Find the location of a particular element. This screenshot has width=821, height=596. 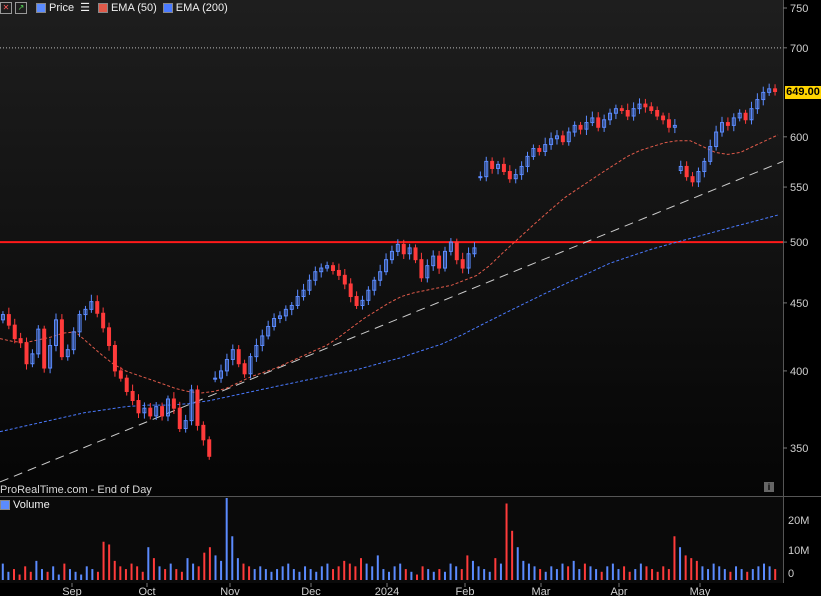

legend: ✕ ↗ Price ☰ EMA (50) EMA (200) is located at coordinates (117, 7).